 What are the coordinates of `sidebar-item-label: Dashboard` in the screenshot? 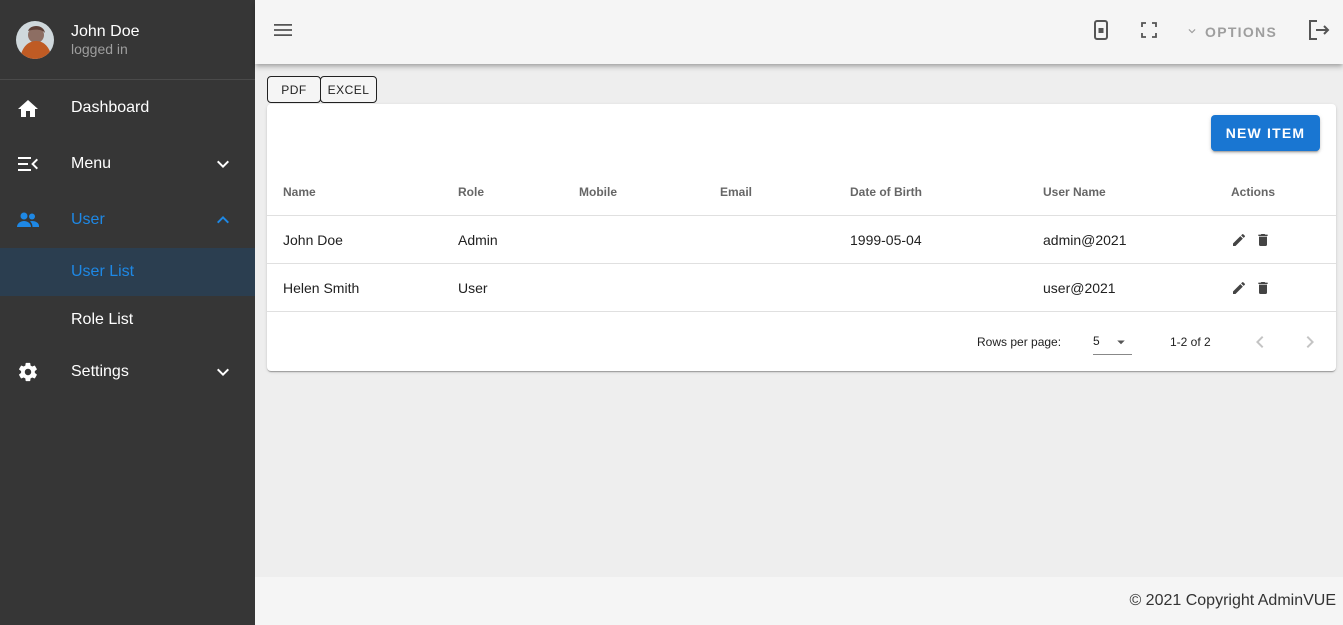 It's located at (110, 107).